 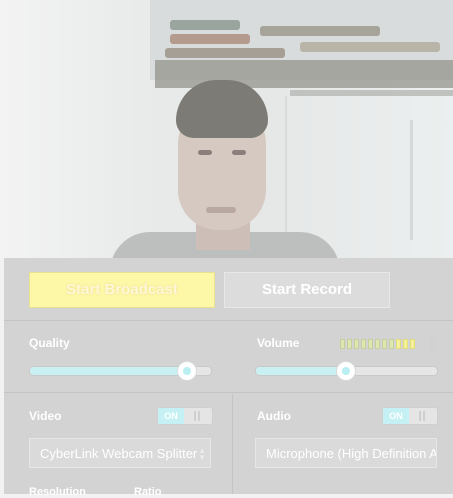 I want to click on shelf-edge, so click(x=371, y=93).